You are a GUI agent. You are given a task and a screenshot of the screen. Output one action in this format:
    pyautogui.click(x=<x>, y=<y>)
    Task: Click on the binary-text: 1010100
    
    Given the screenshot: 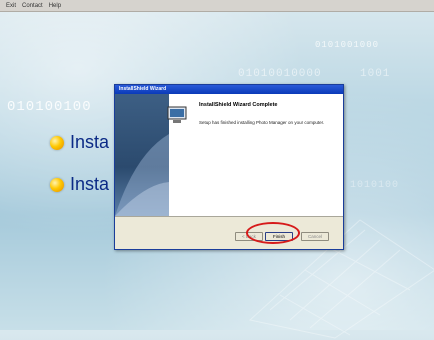 What is the action you would take?
    pyautogui.click(x=375, y=185)
    